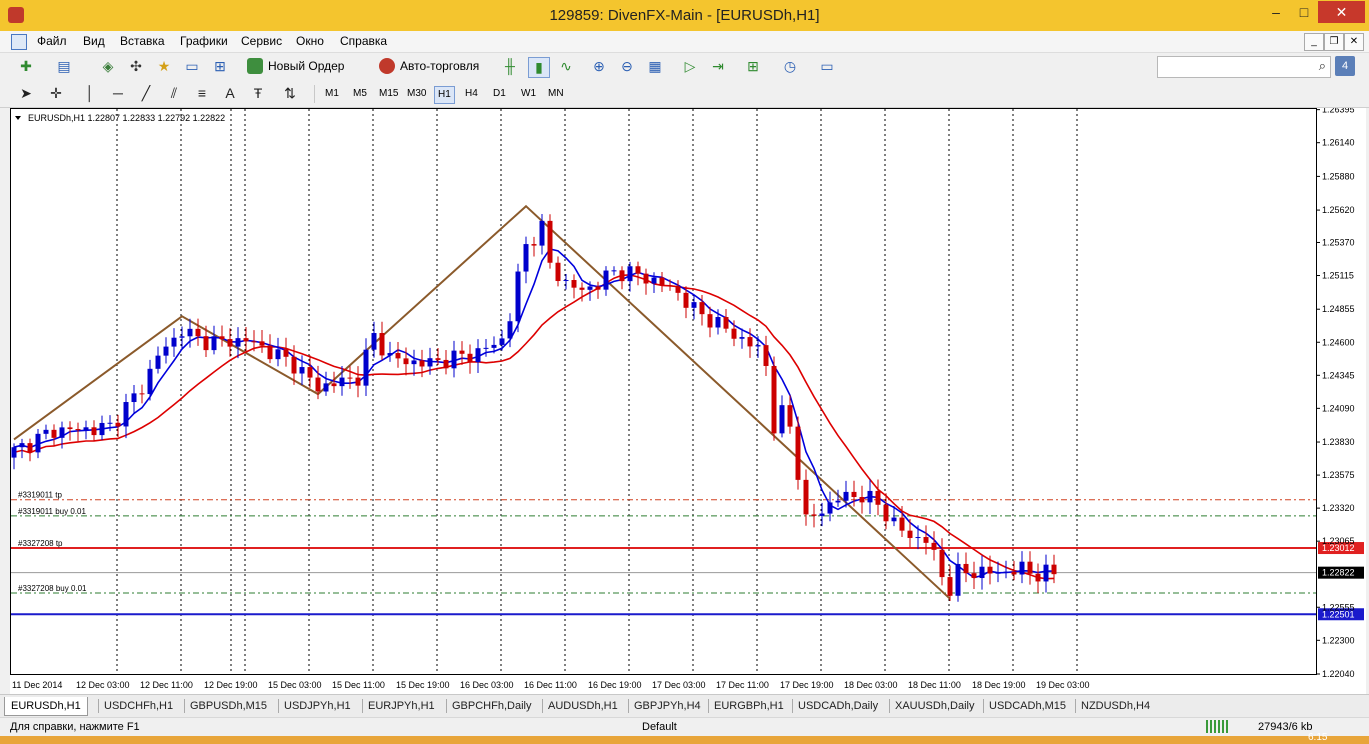  Describe the element at coordinates (310, 41) in the screenshot. I see `menu-window: Окно` at that location.